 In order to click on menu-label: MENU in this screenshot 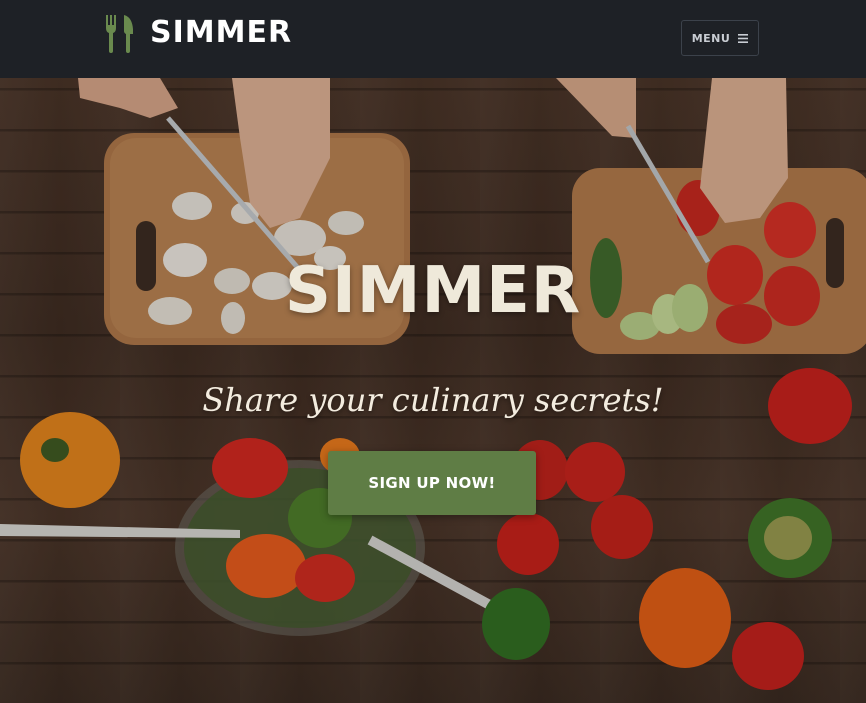, I will do `click(711, 38)`.